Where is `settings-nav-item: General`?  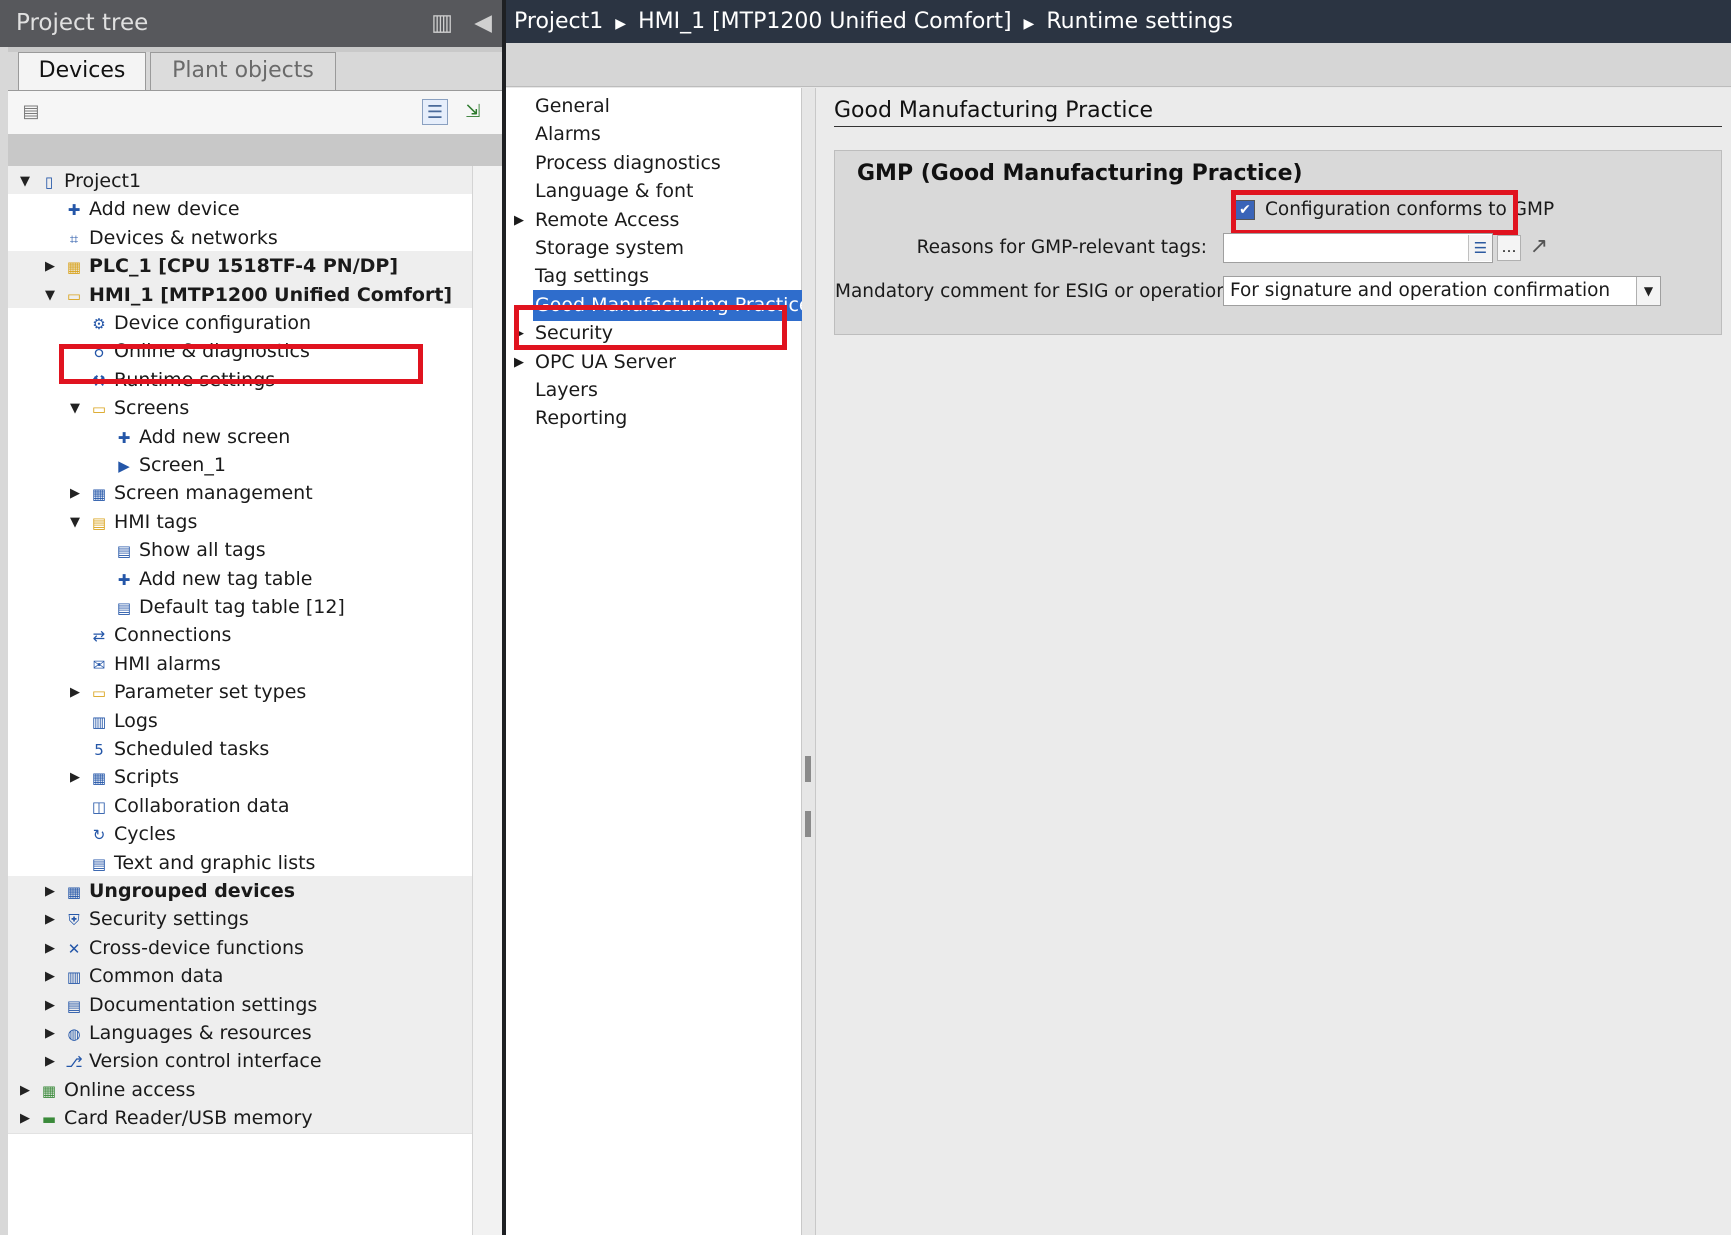
settings-nav-item: General is located at coordinates (654, 106).